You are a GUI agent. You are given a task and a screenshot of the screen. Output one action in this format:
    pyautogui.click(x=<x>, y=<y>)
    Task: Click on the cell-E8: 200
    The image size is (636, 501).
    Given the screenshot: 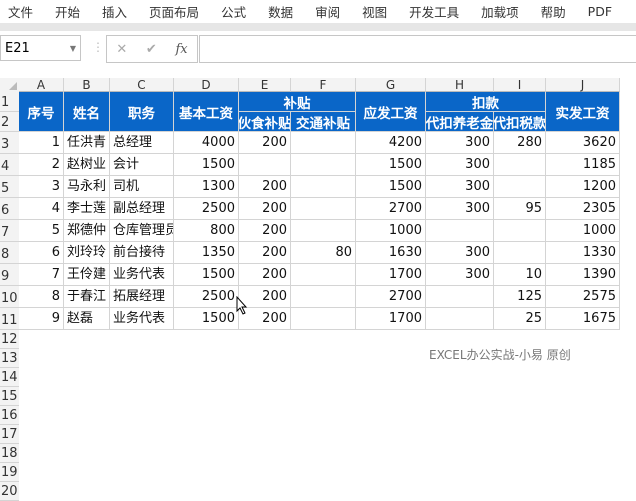 What is the action you would take?
    pyautogui.click(x=265, y=253)
    